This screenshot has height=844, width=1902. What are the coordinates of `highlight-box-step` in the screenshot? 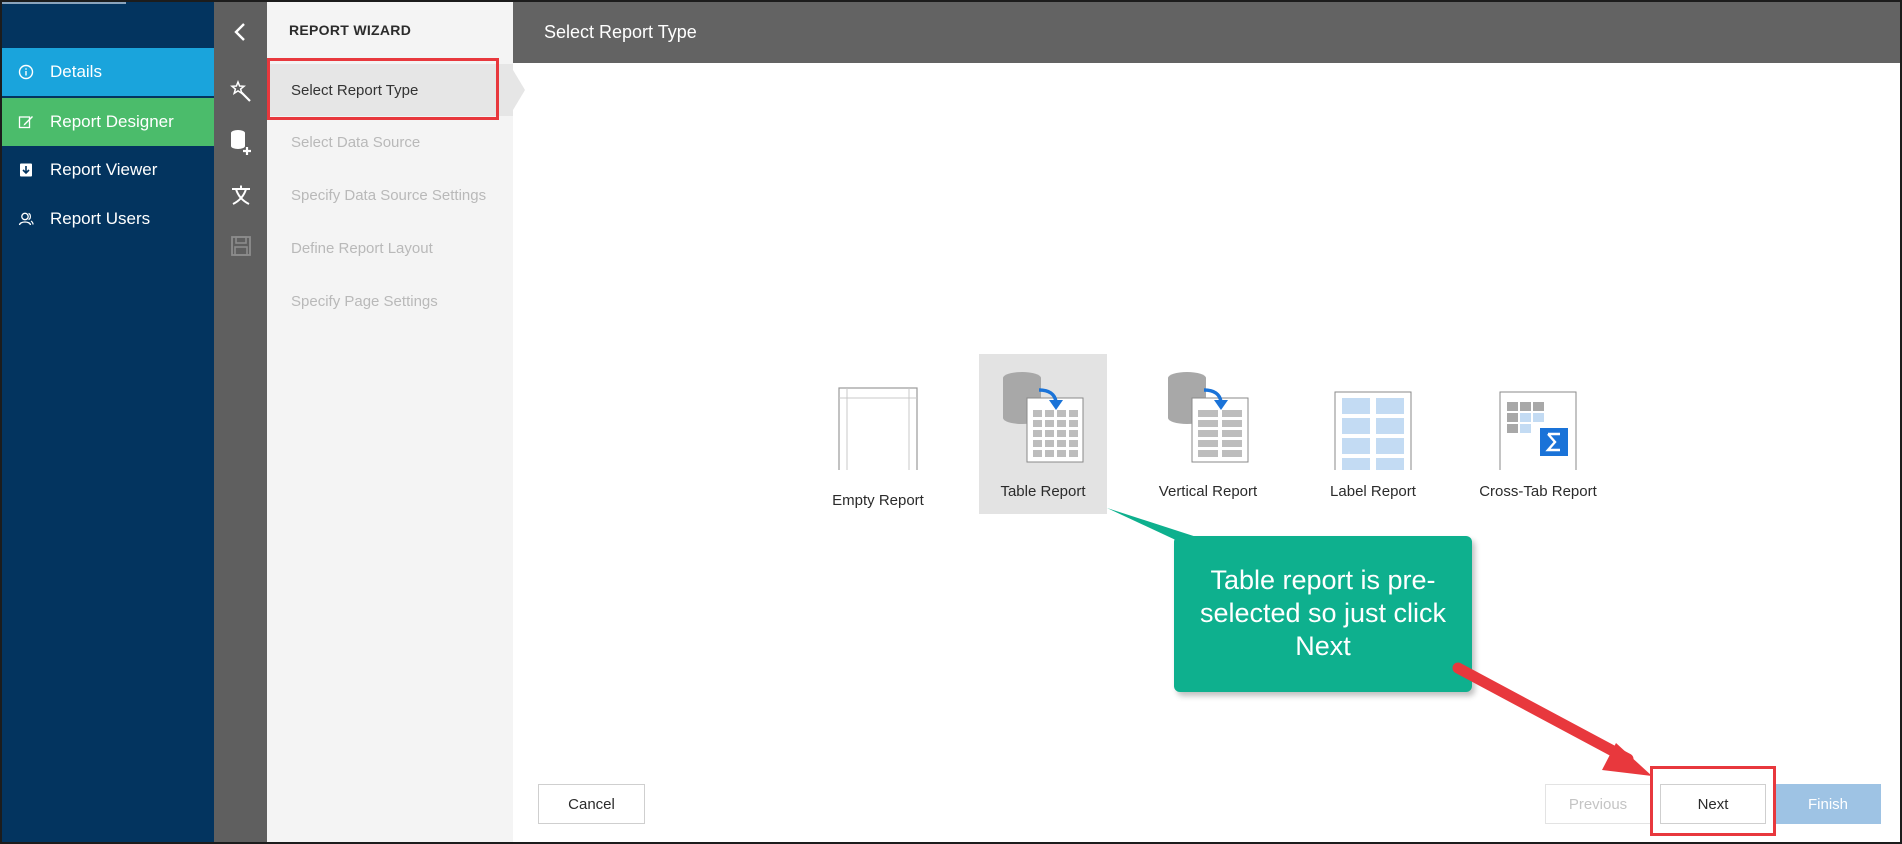 It's located at (383, 89).